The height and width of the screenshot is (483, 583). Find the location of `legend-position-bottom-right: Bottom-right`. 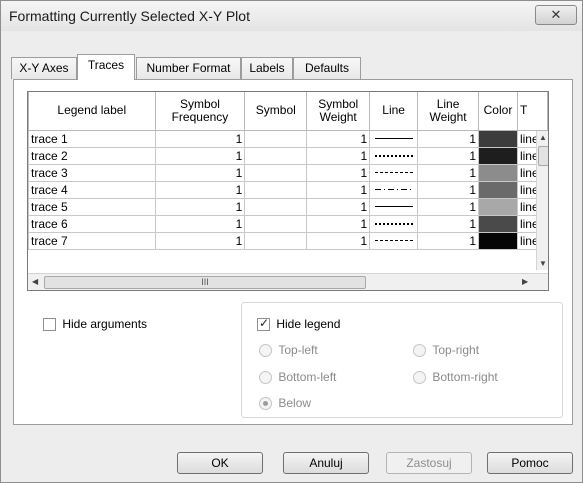

legend-position-bottom-right: Bottom-right is located at coordinates (455, 377).